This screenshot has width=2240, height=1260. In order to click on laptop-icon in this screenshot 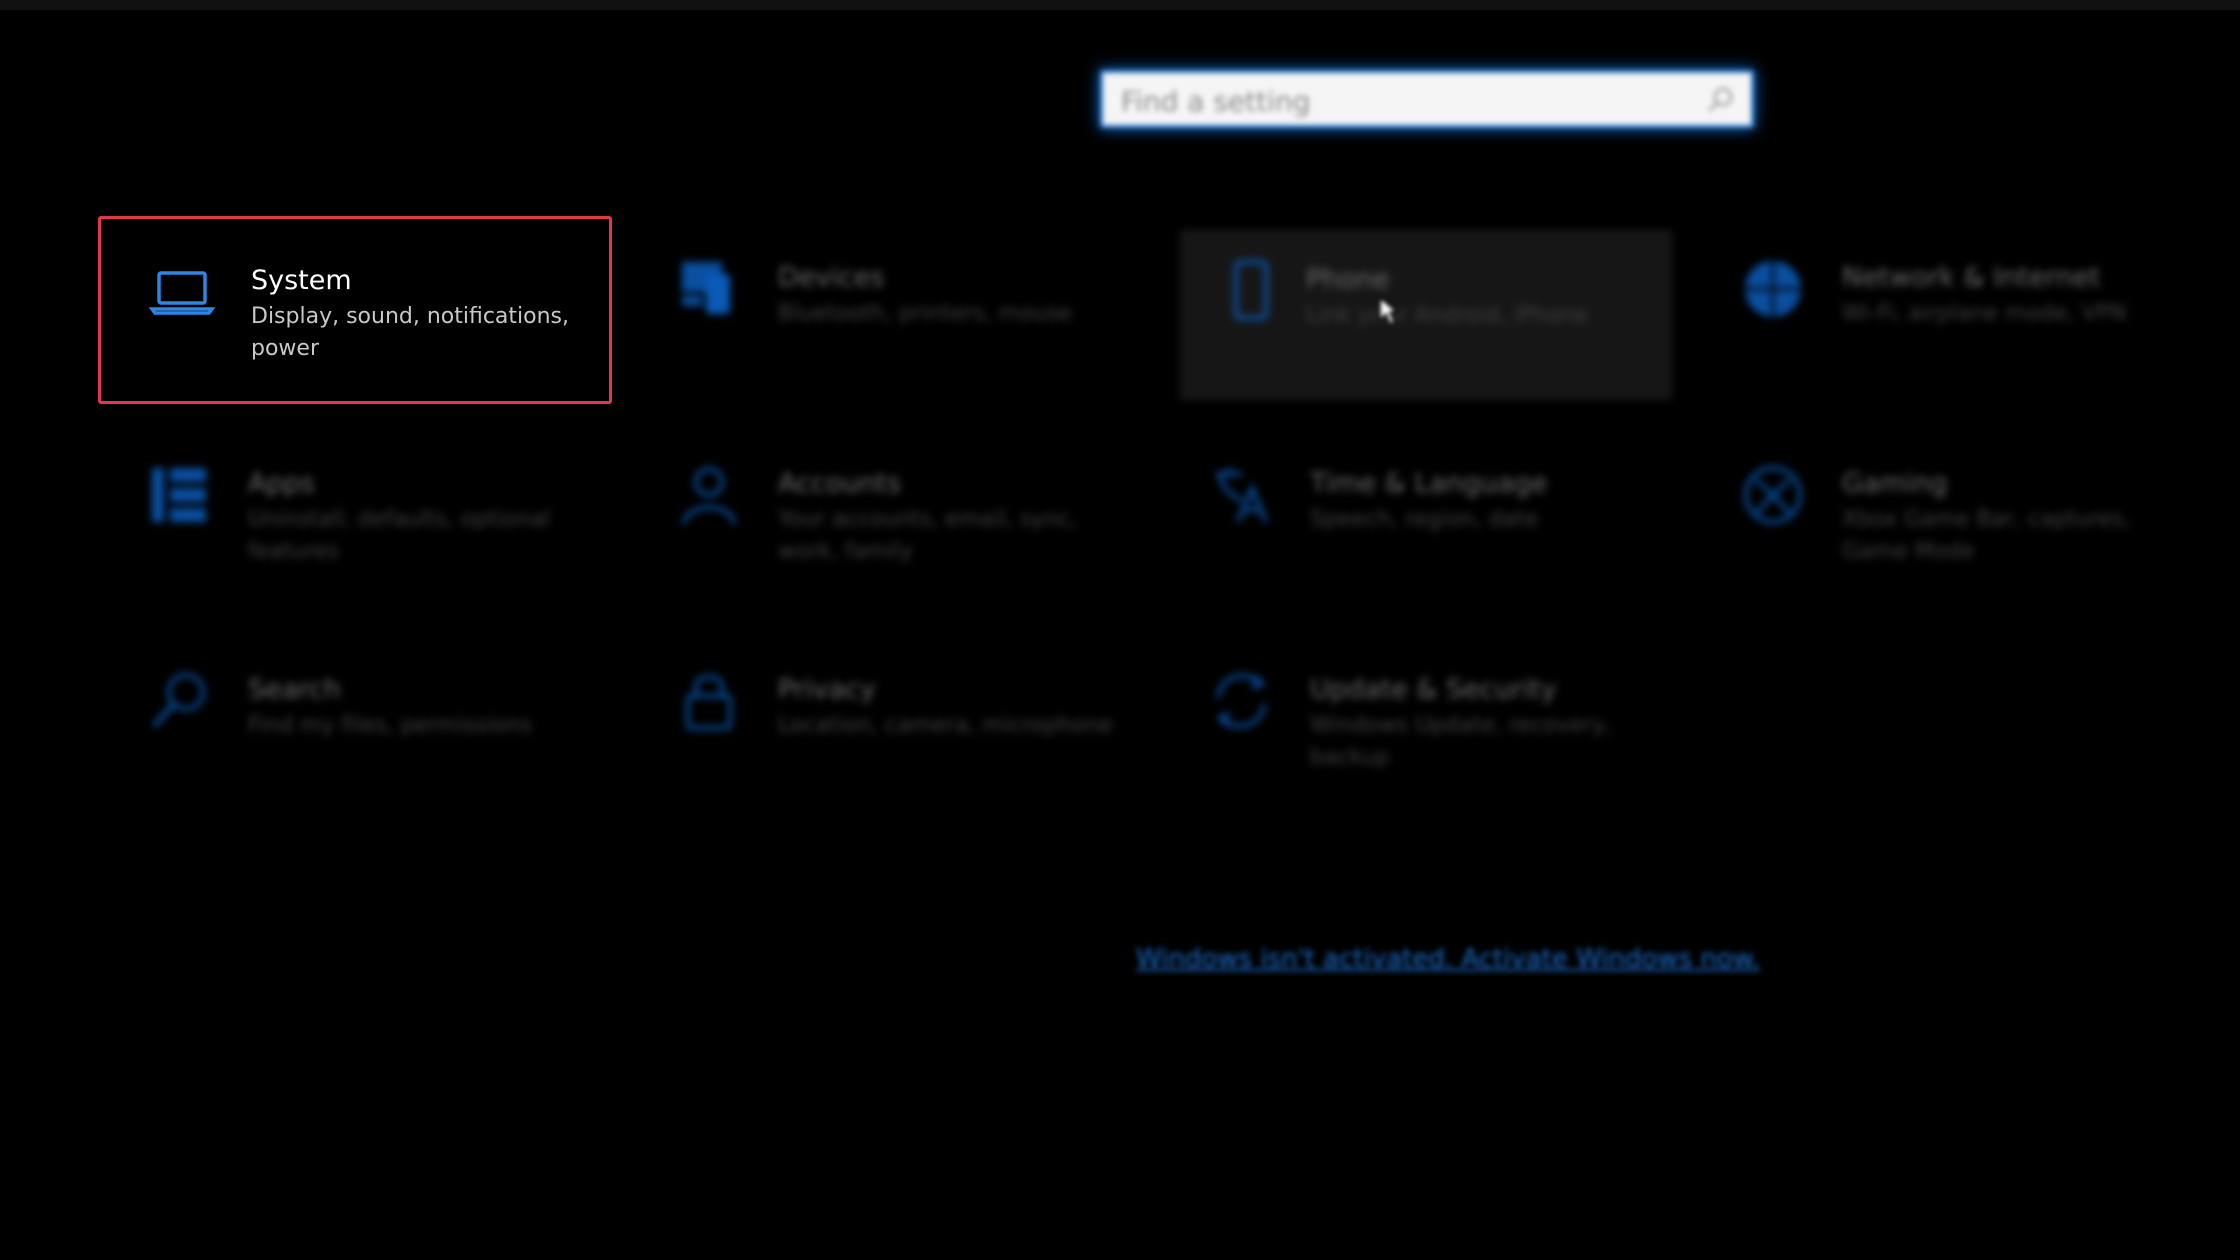, I will do `click(182, 293)`.